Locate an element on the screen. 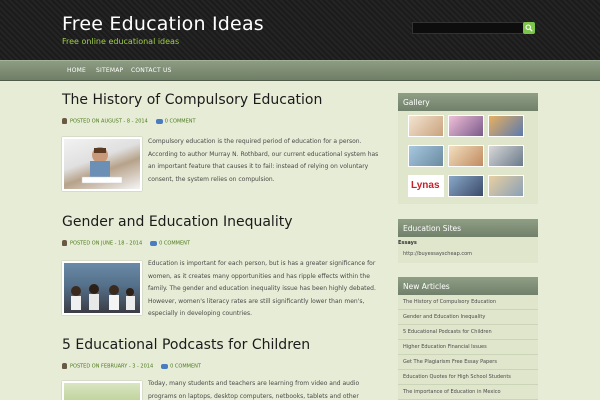 The height and width of the screenshot is (400, 600). list-item: Gender and Education Inequality is located at coordinates (468, 317).